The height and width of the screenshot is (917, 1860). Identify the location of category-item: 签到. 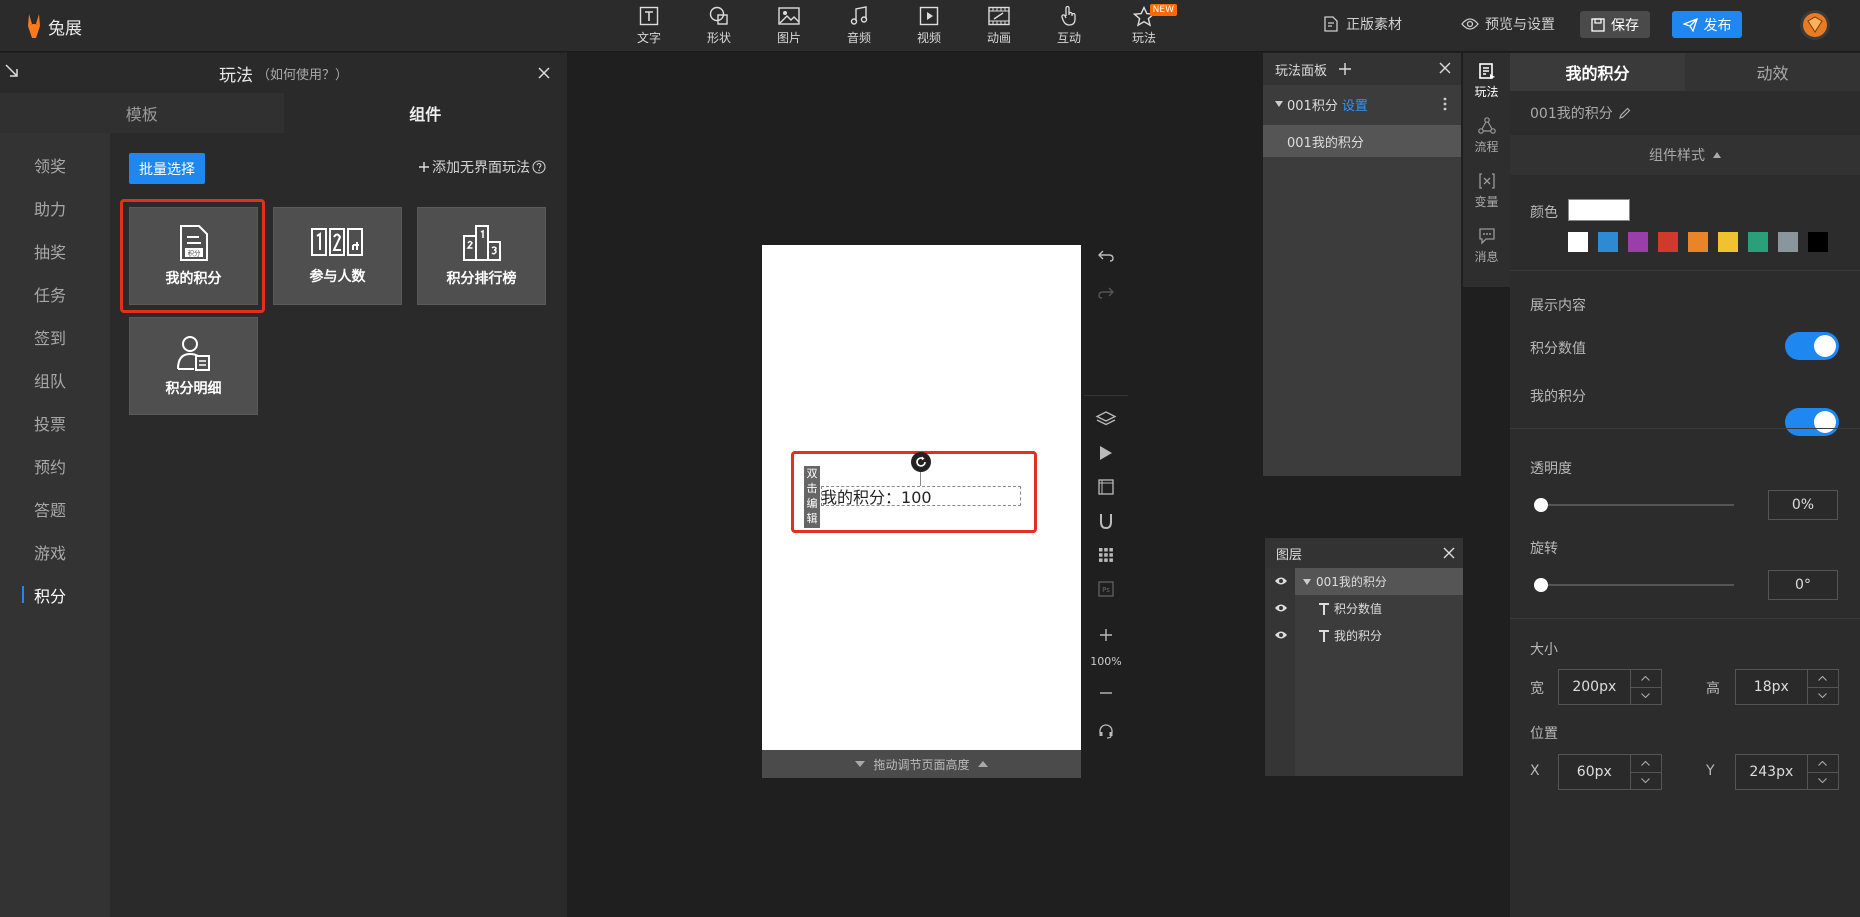
(55, 336).